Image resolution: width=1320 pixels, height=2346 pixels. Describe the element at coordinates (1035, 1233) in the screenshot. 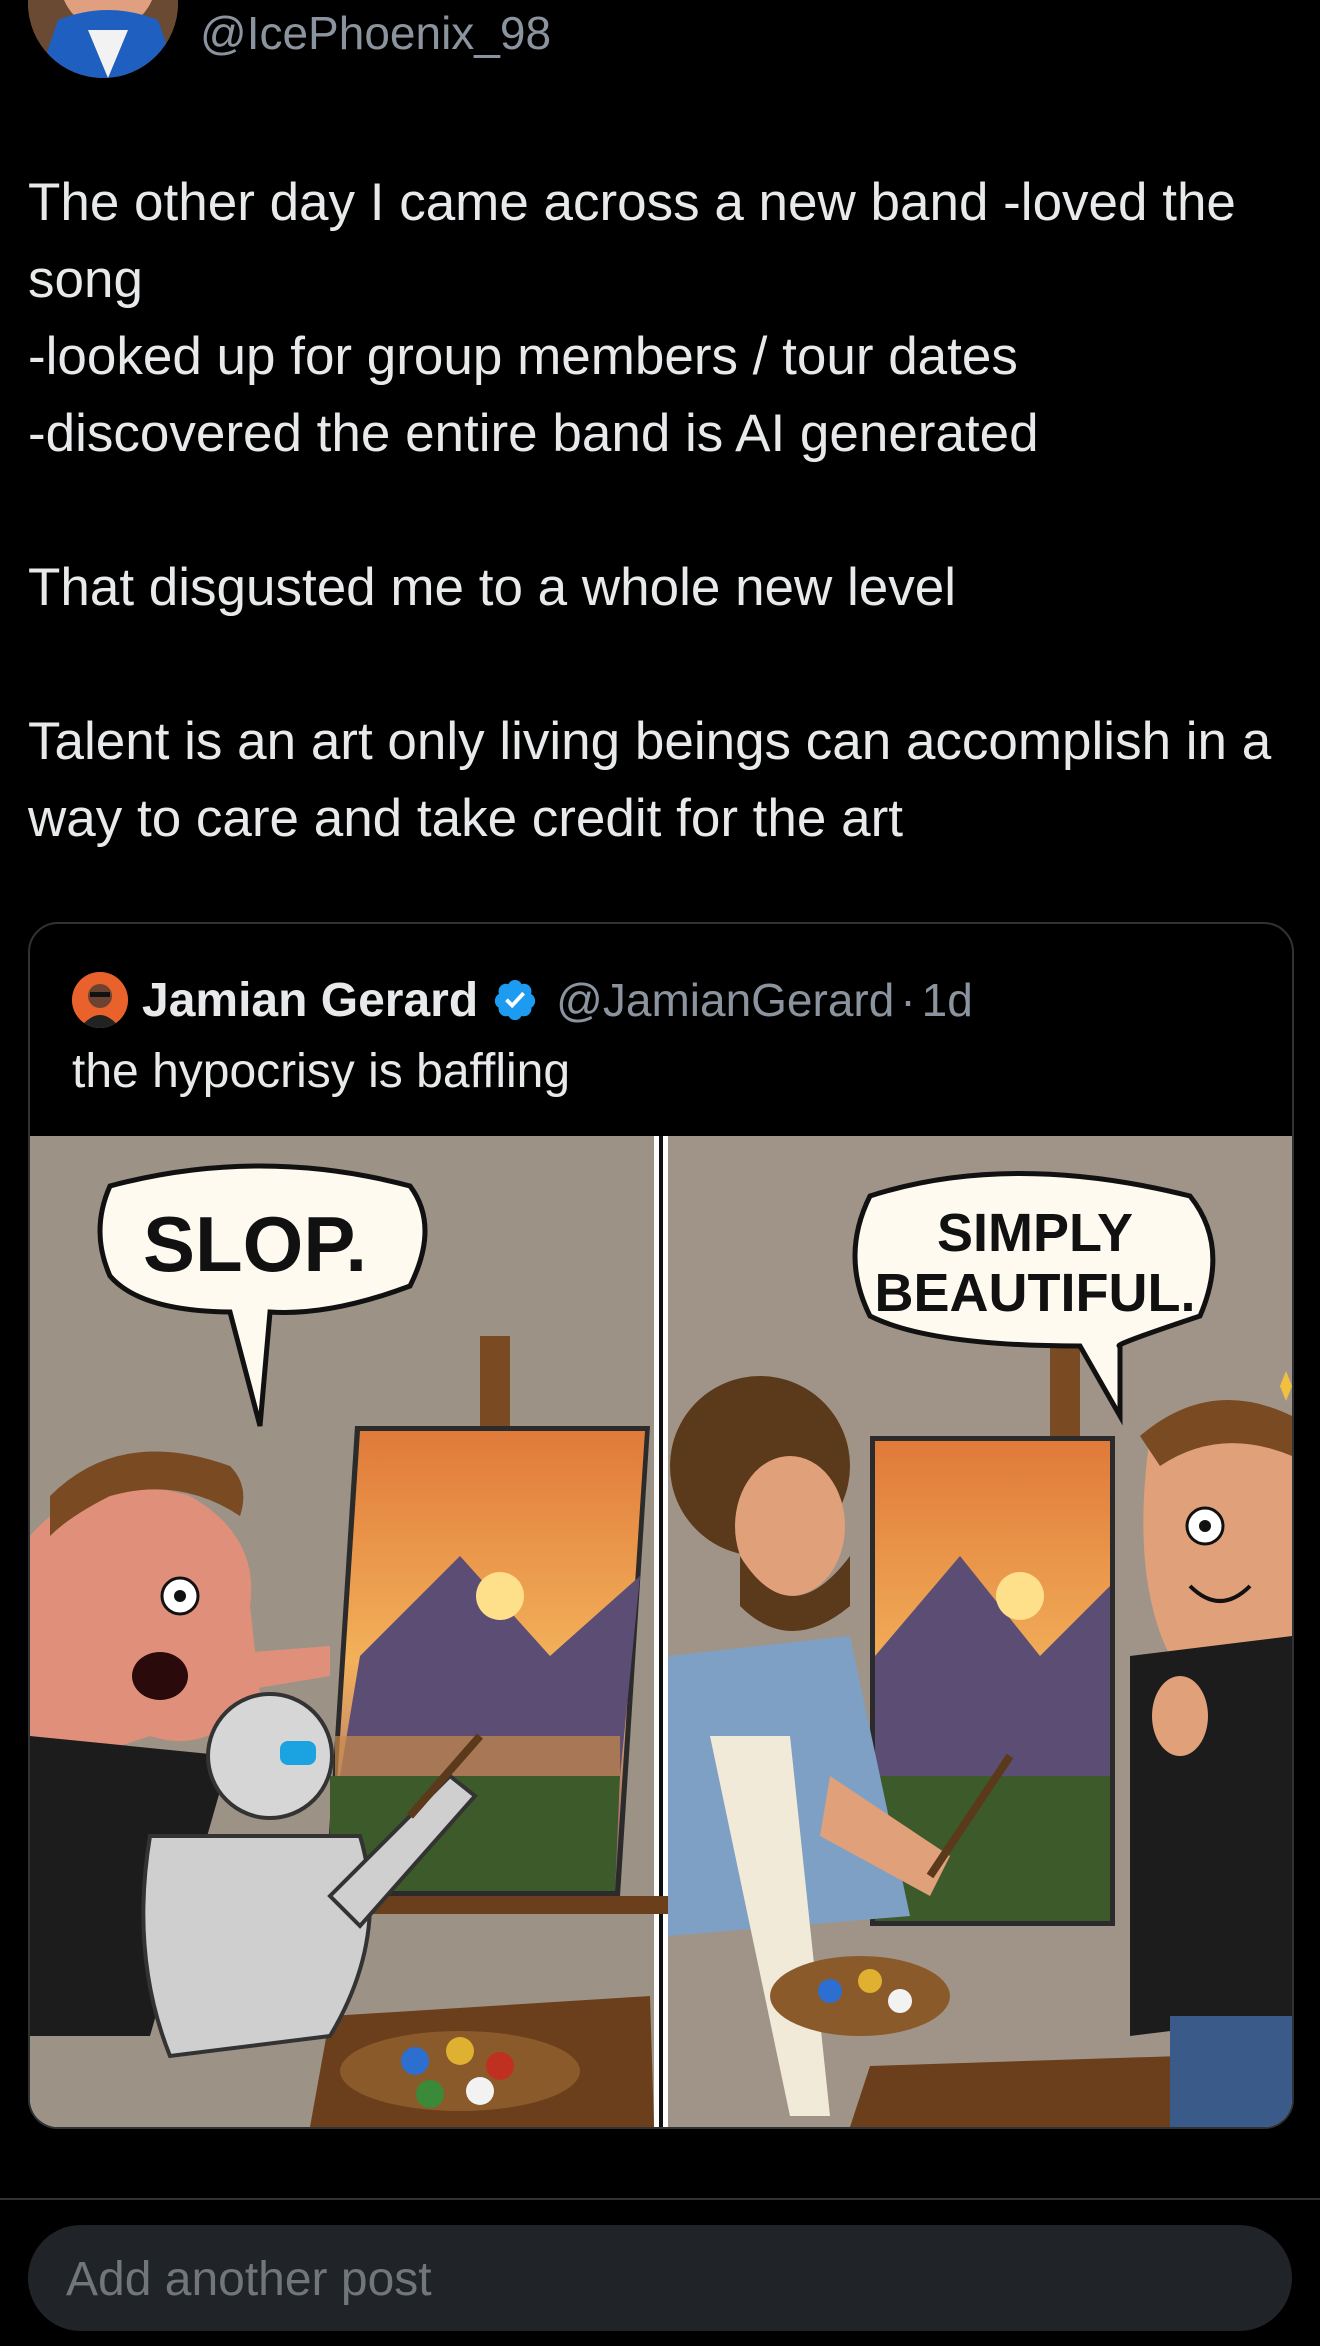

I see `right-bubble-line1: SIMPLY` at that location.